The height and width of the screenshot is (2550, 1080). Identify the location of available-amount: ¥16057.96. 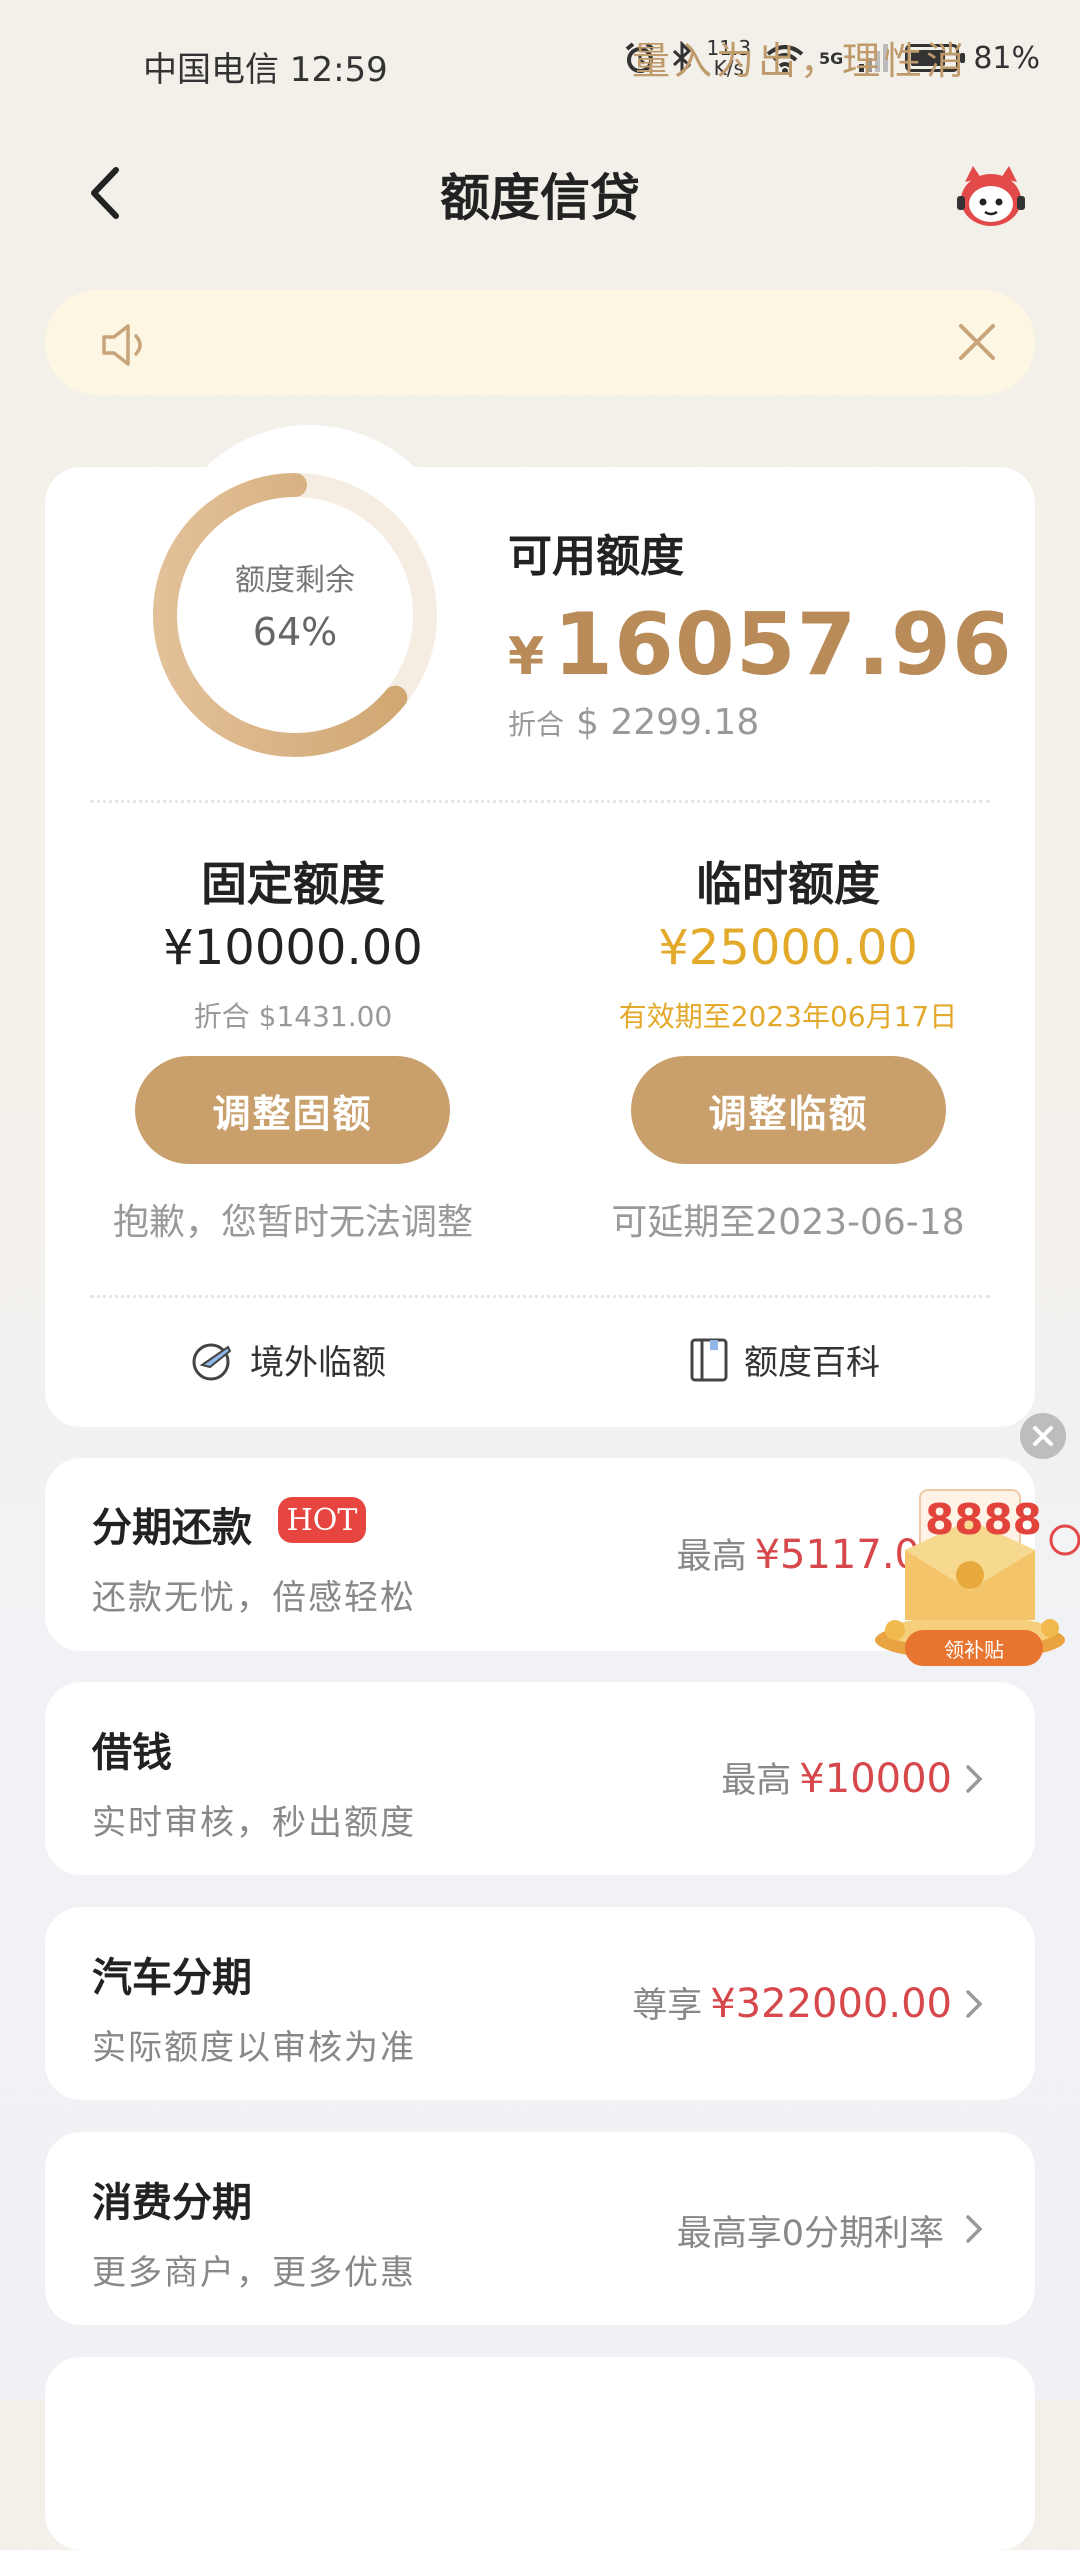
(760, 645).